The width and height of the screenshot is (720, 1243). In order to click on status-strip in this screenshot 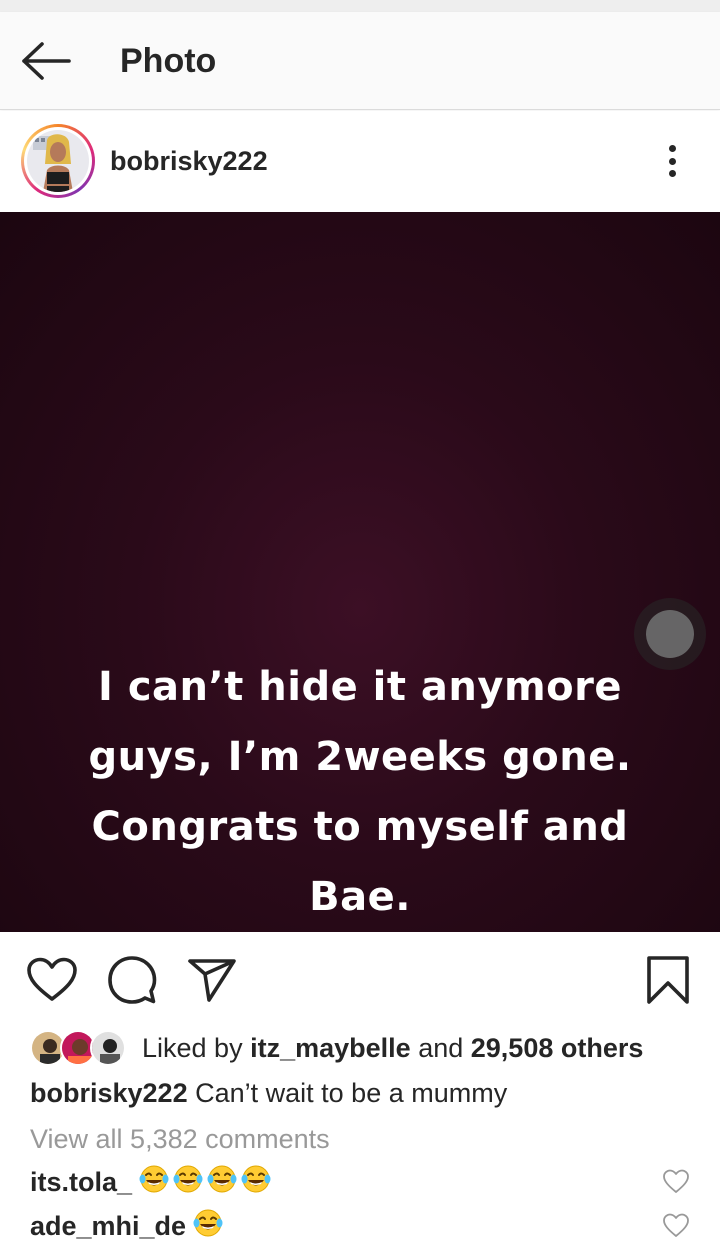, I will do `click(360, 6)`.